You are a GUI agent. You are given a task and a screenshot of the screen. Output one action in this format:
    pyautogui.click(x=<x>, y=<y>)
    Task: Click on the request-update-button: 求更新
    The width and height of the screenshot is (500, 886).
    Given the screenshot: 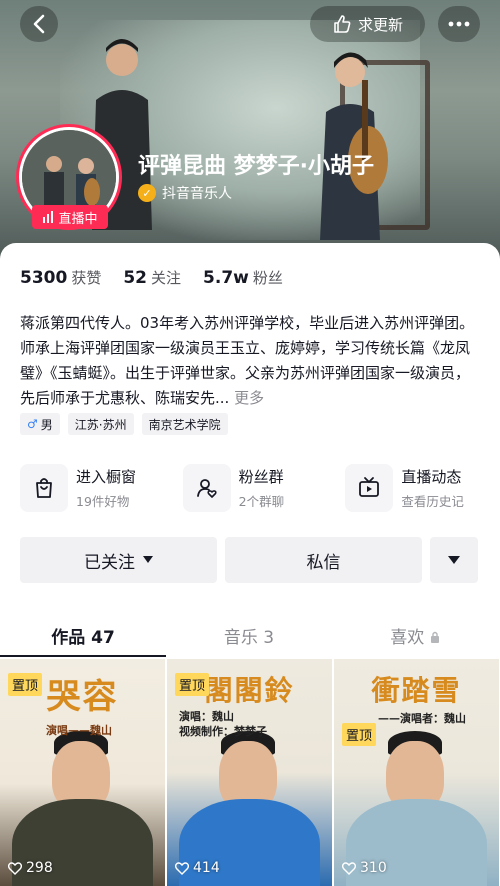 What is the action you would take?
    pyautogui.click(x=367, y=24)
    